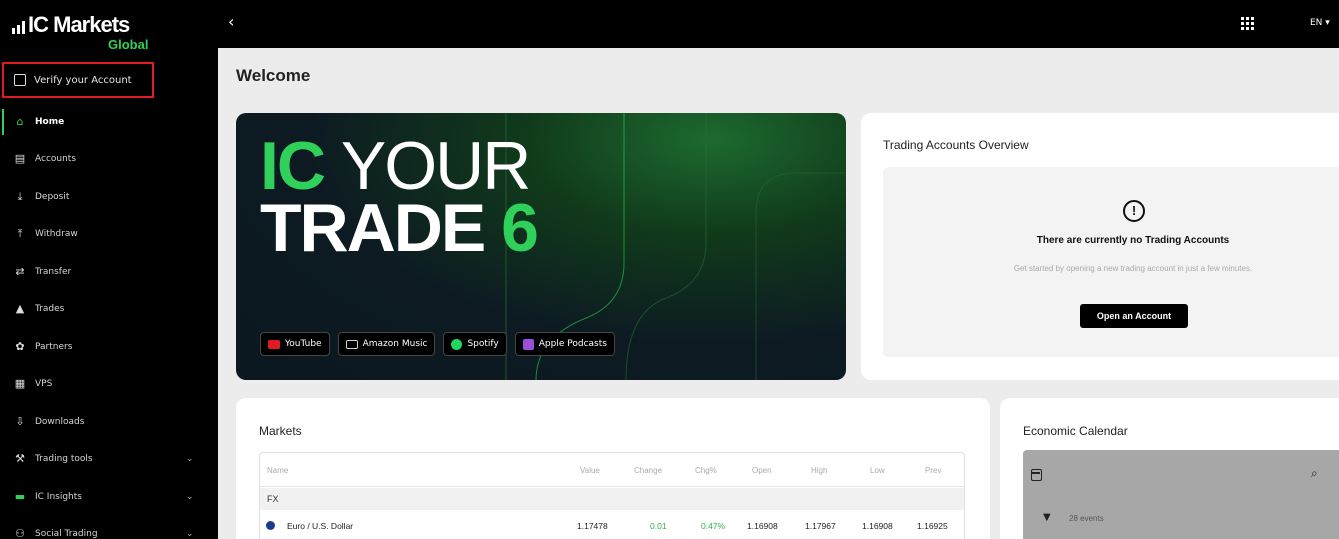 Image resolution: width=1339 pixels, height=539 pixels. Describe the element at coordinates (457, 344) in the screenshot. I see `spotify-icon` at that location.